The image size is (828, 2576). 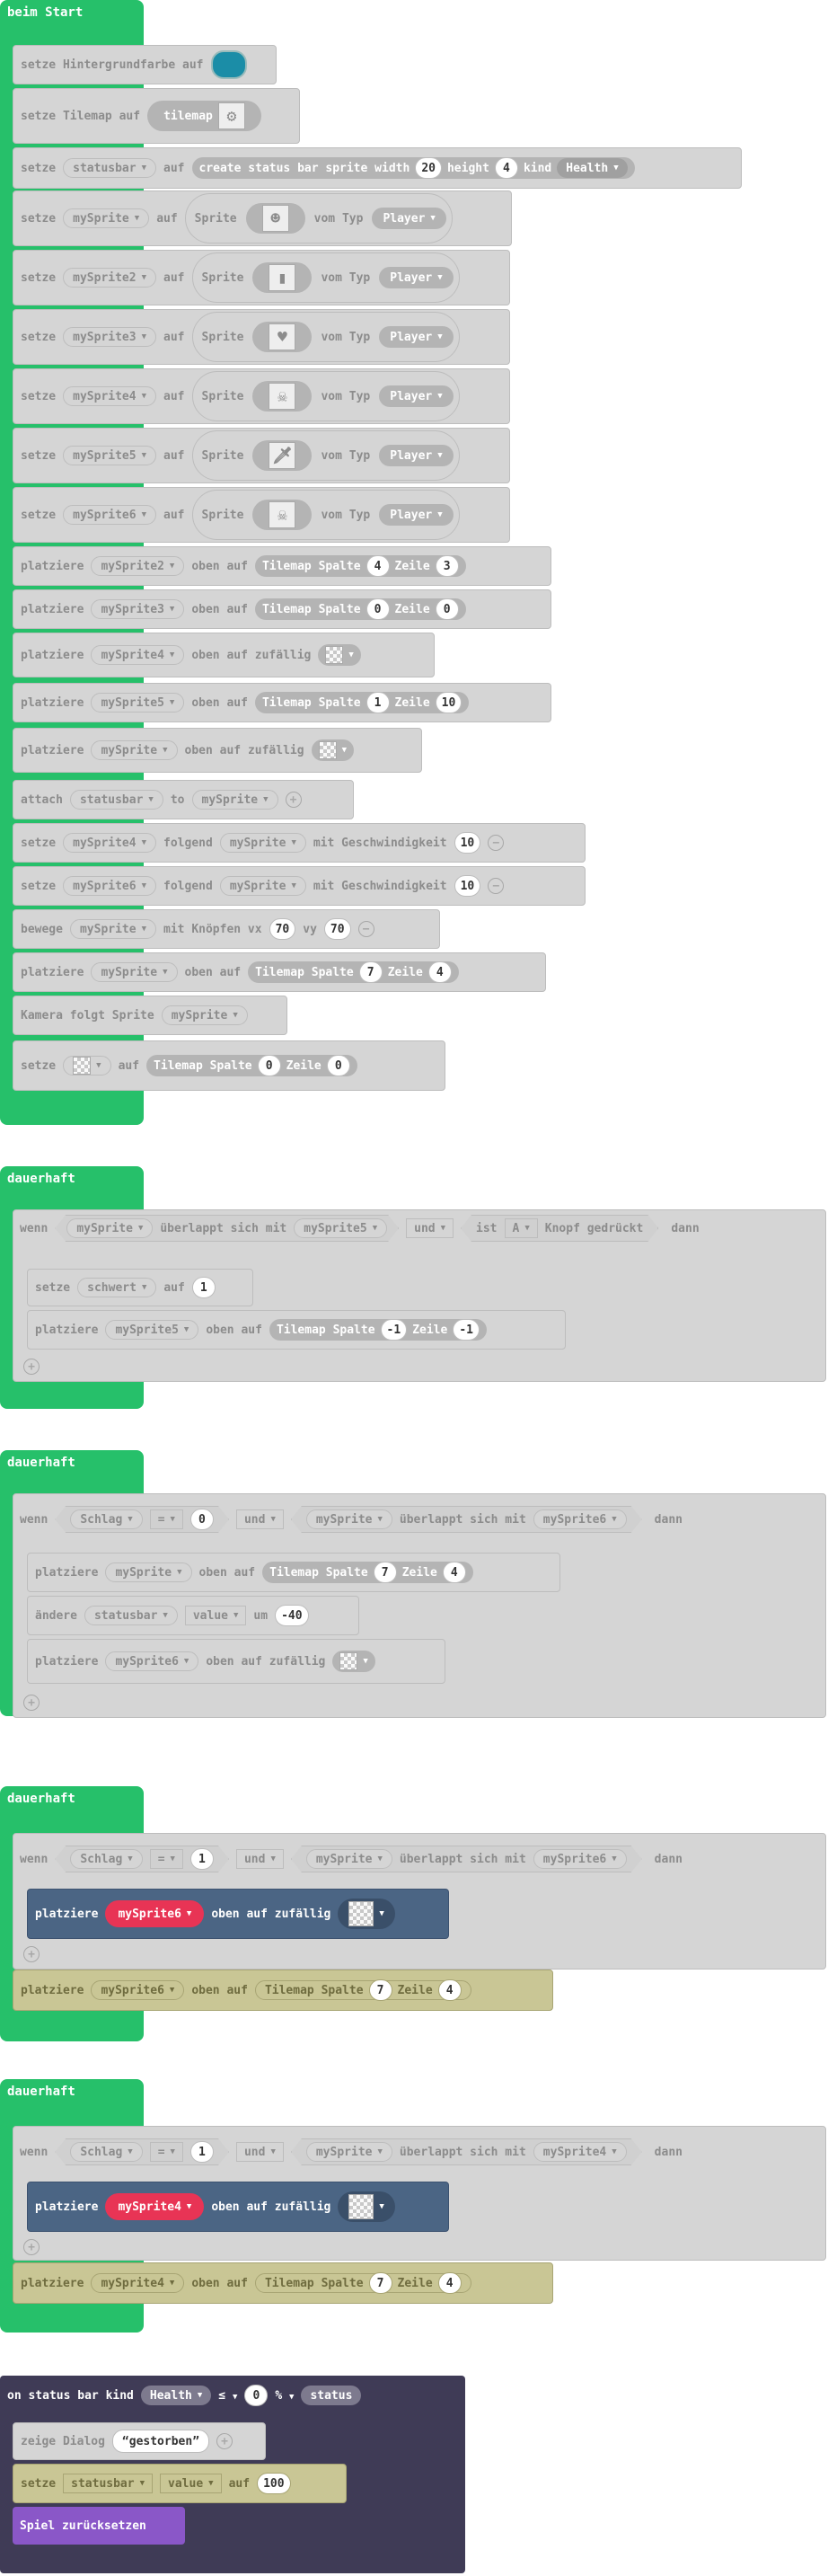 I want to click on set-sprite-block: setze mySprite ▼ auf Sprite ☻ vom Typ Player ▼, so click(x=263, y=218).